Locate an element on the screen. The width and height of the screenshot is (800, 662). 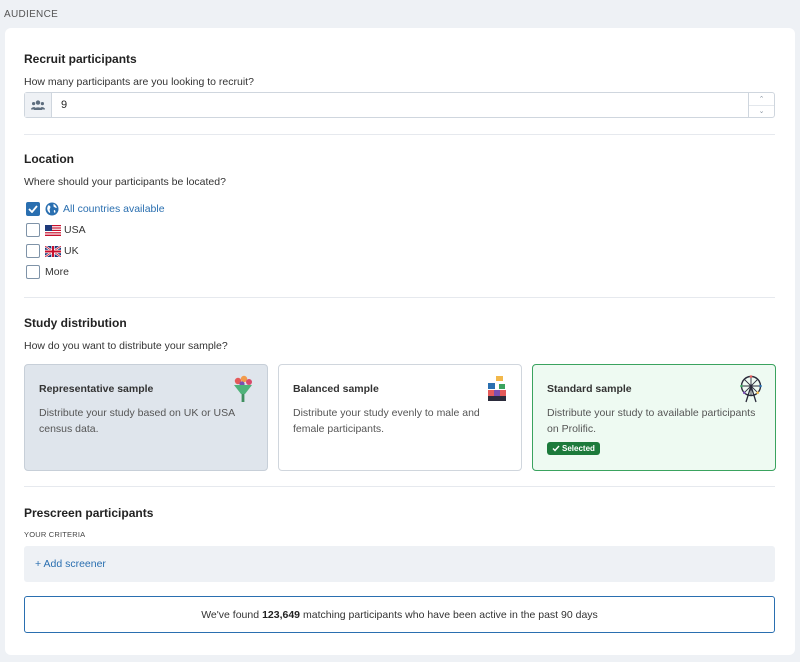
number-stepper: ⌃ ⌄ is located at coordinates (761, 105).